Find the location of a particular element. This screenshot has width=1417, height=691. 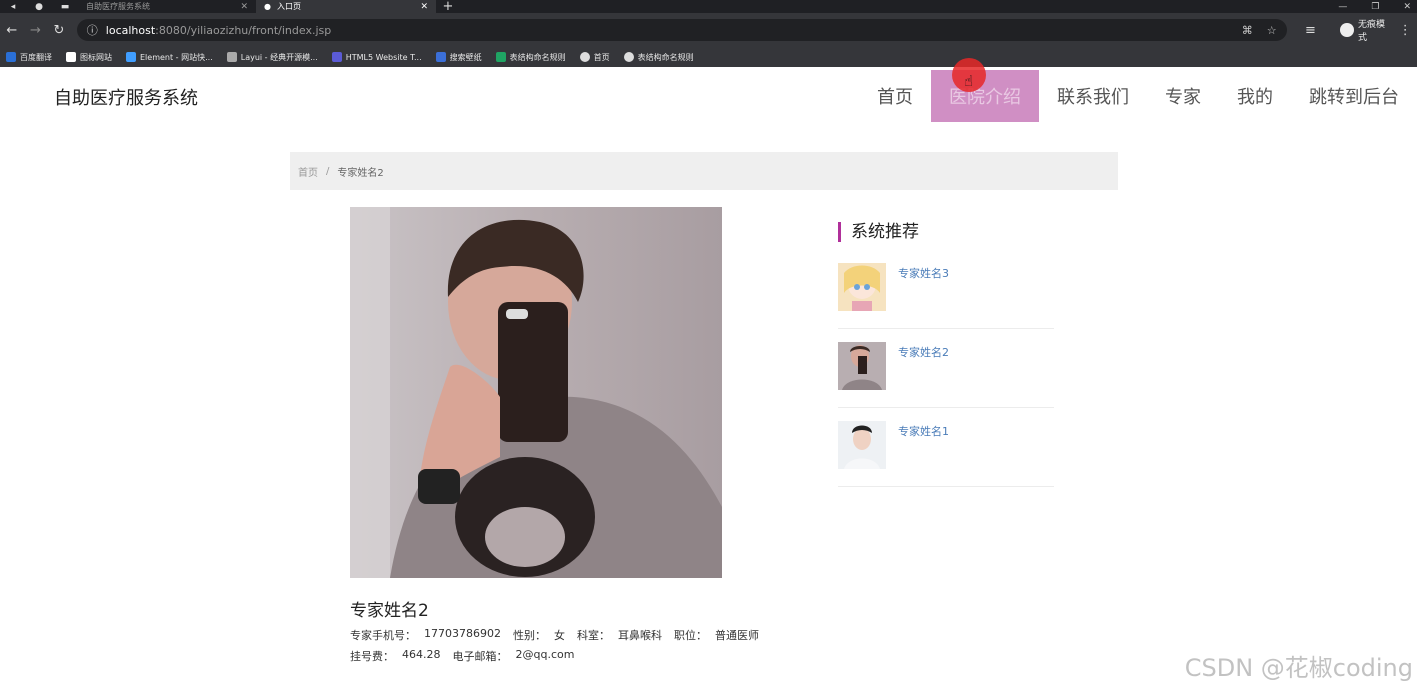

bookmark-star-icon: ☆ is located at coordinates (1272, 30).